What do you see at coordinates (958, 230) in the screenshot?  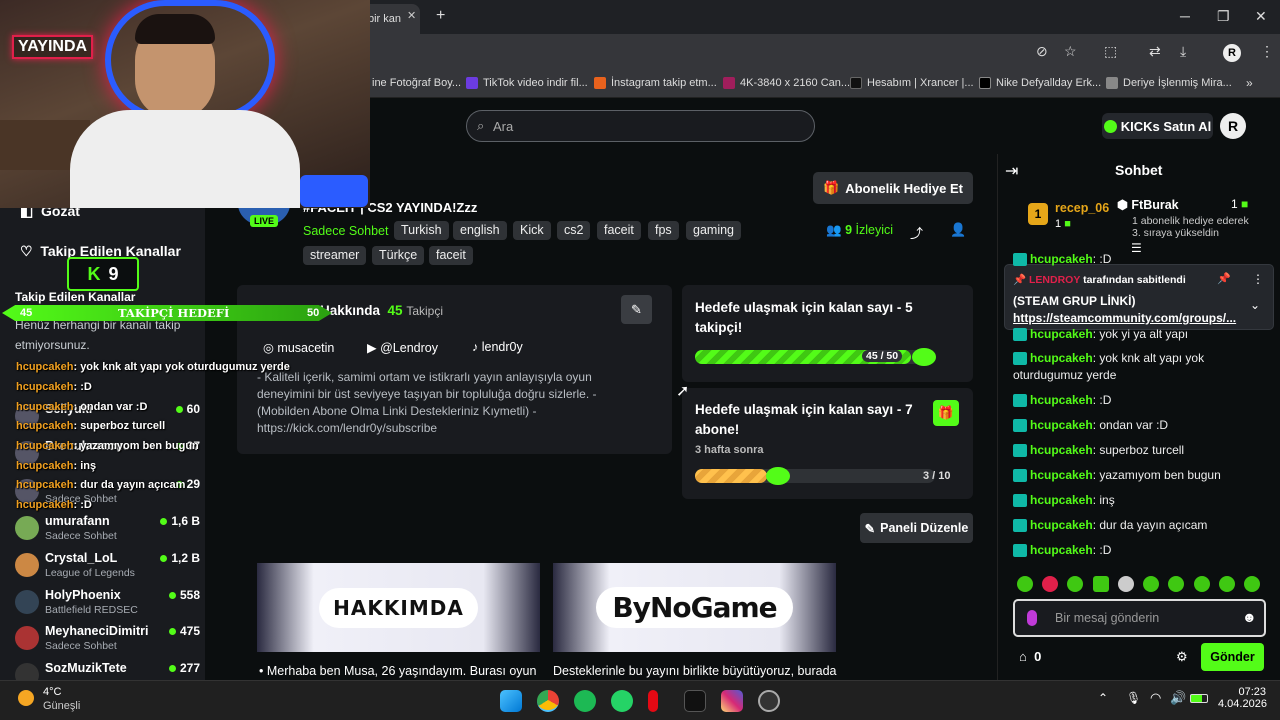 I see `follow-user-icon: 👤` at bounding box center [958, 230].